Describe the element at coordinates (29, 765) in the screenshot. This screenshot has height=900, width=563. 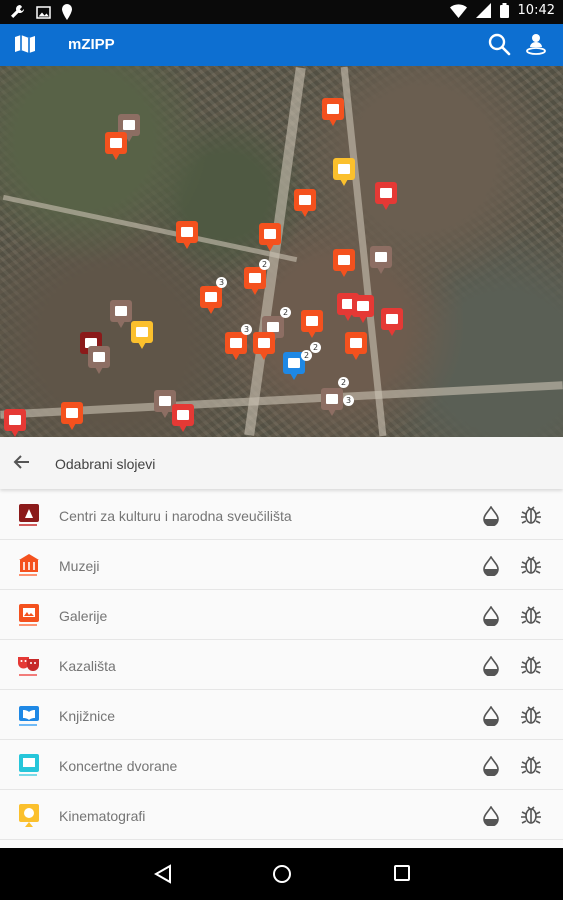
I see `concert-hall-icon` at that location.